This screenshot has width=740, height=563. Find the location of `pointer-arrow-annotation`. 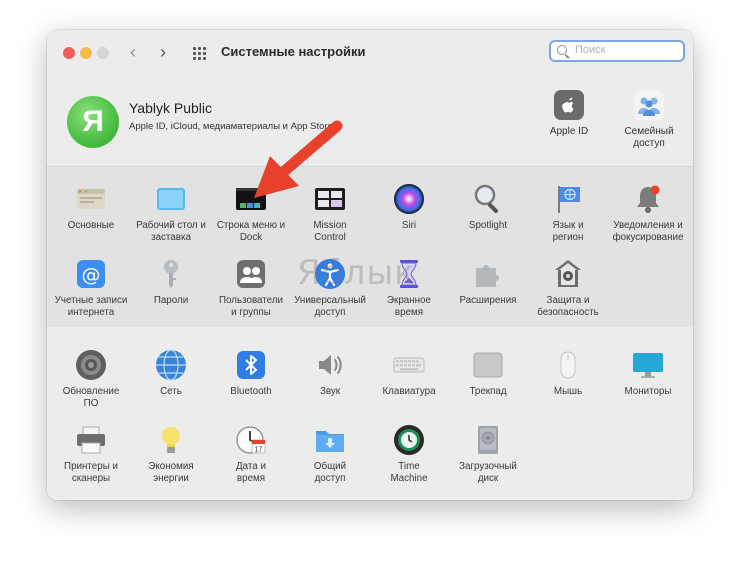

pointer-arrow-annotation is located at coordinates (298, 159).